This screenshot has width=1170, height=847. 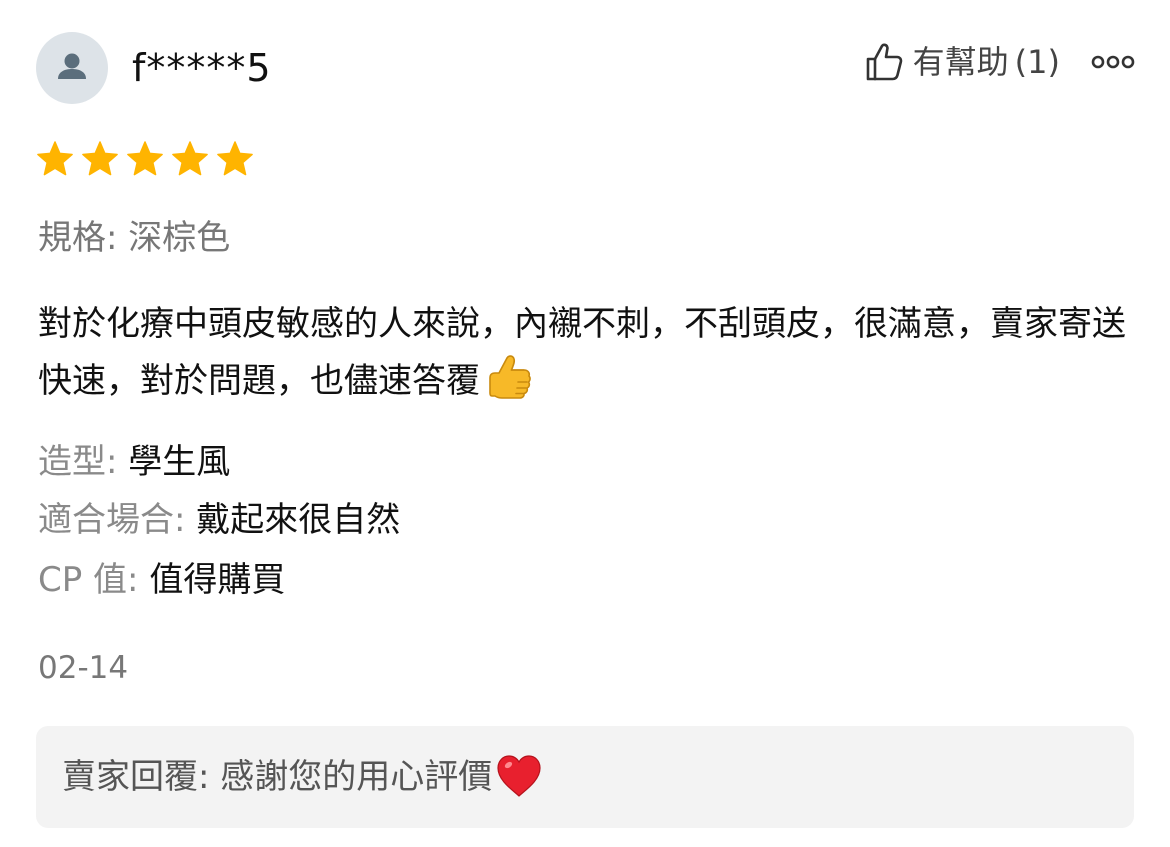 What do you see at coordinates (356, 777) in the screenshot?
I see `seller-reply-text: 感謝您的用心評價` at bounding box center [356, 777].